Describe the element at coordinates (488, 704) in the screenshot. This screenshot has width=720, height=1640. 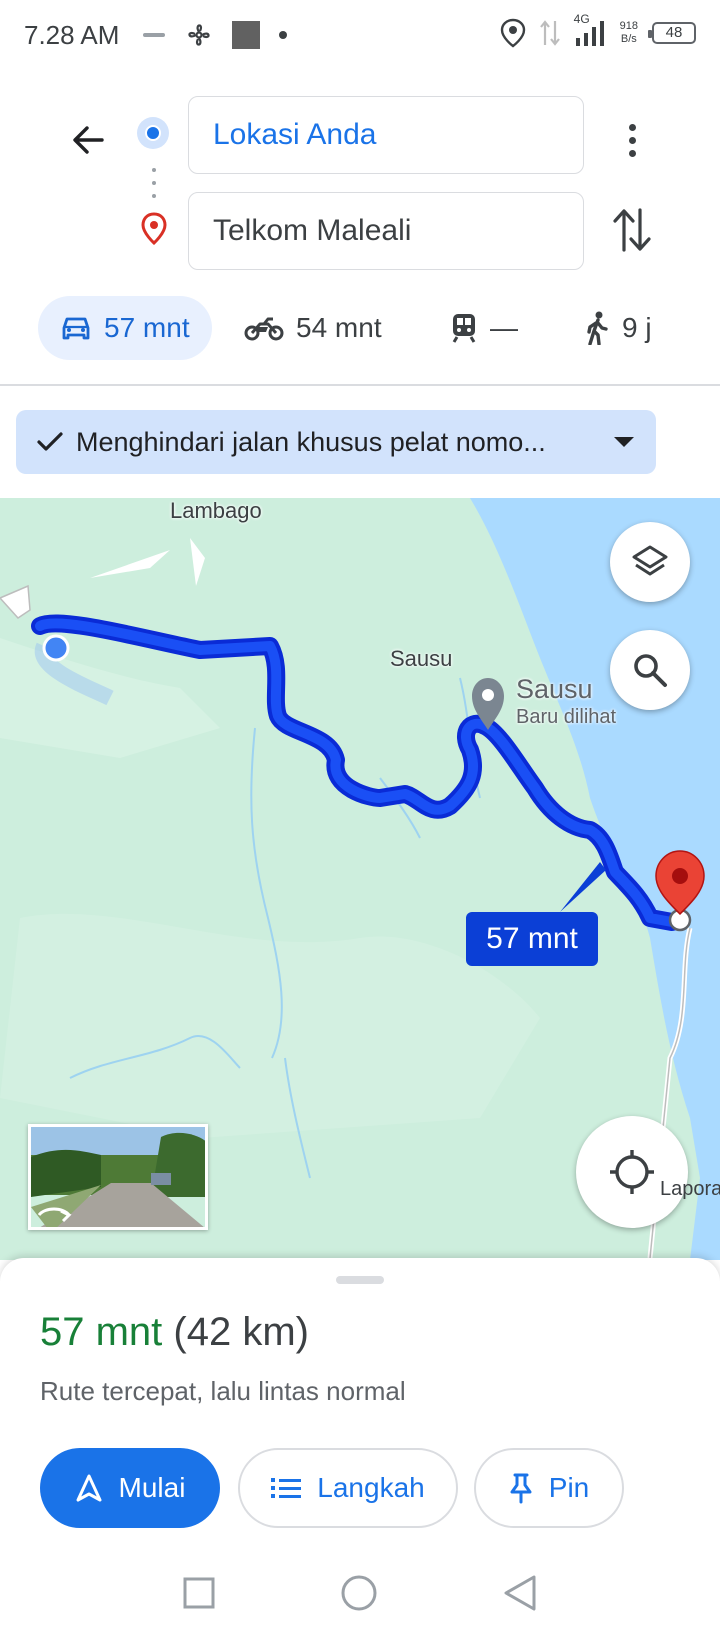
I see `place-marker-icon` at that location.